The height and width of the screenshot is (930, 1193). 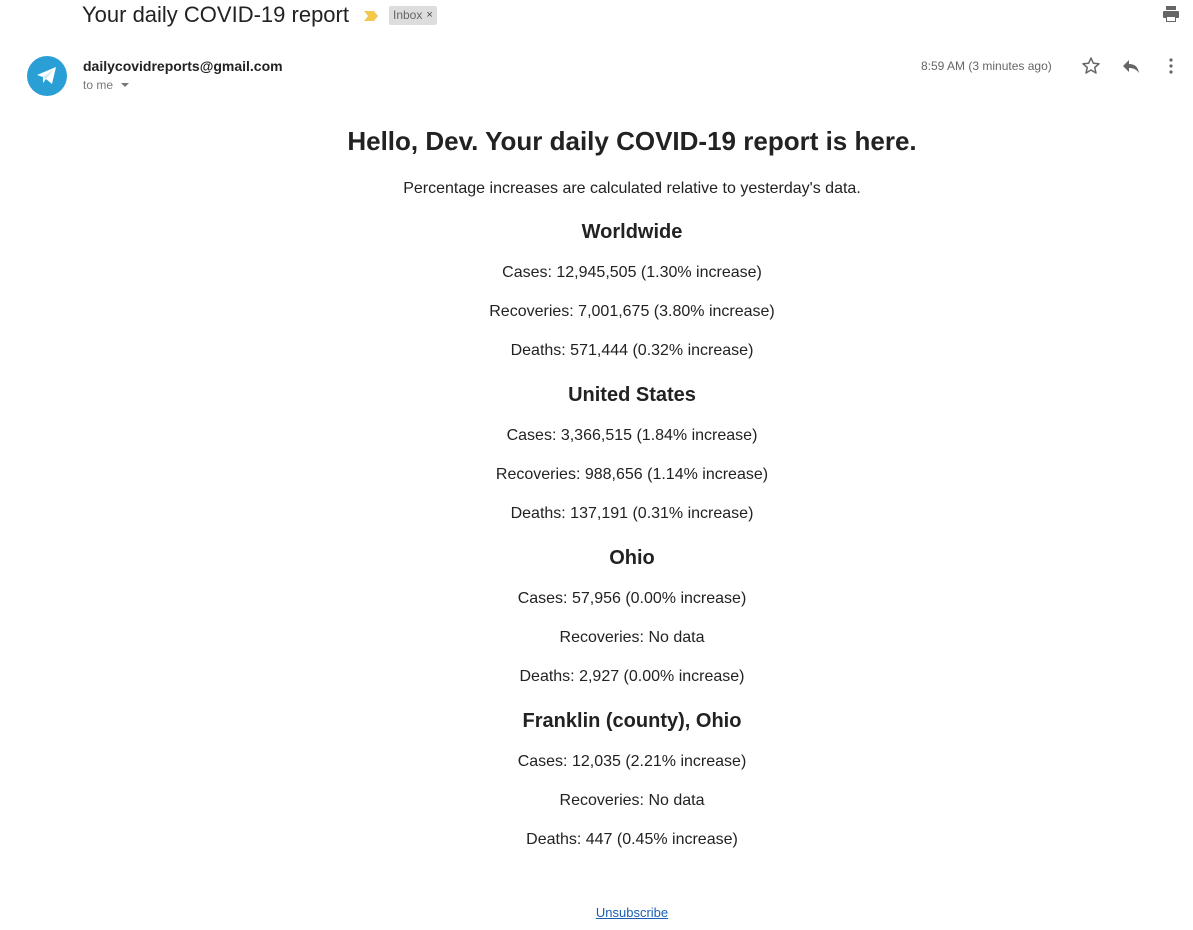 What do you see at coordinates (632, 912) in the screenshot?
I see `unsubscribe-link: Unsubscribe` at bounding box center [632, 912].